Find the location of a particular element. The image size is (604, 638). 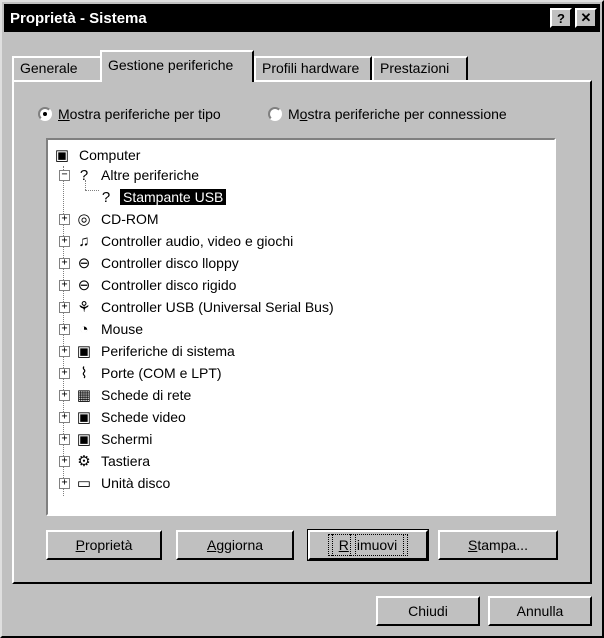

tree-item-schermi: + ▣ Schermi is located at coordinates (107, 439).